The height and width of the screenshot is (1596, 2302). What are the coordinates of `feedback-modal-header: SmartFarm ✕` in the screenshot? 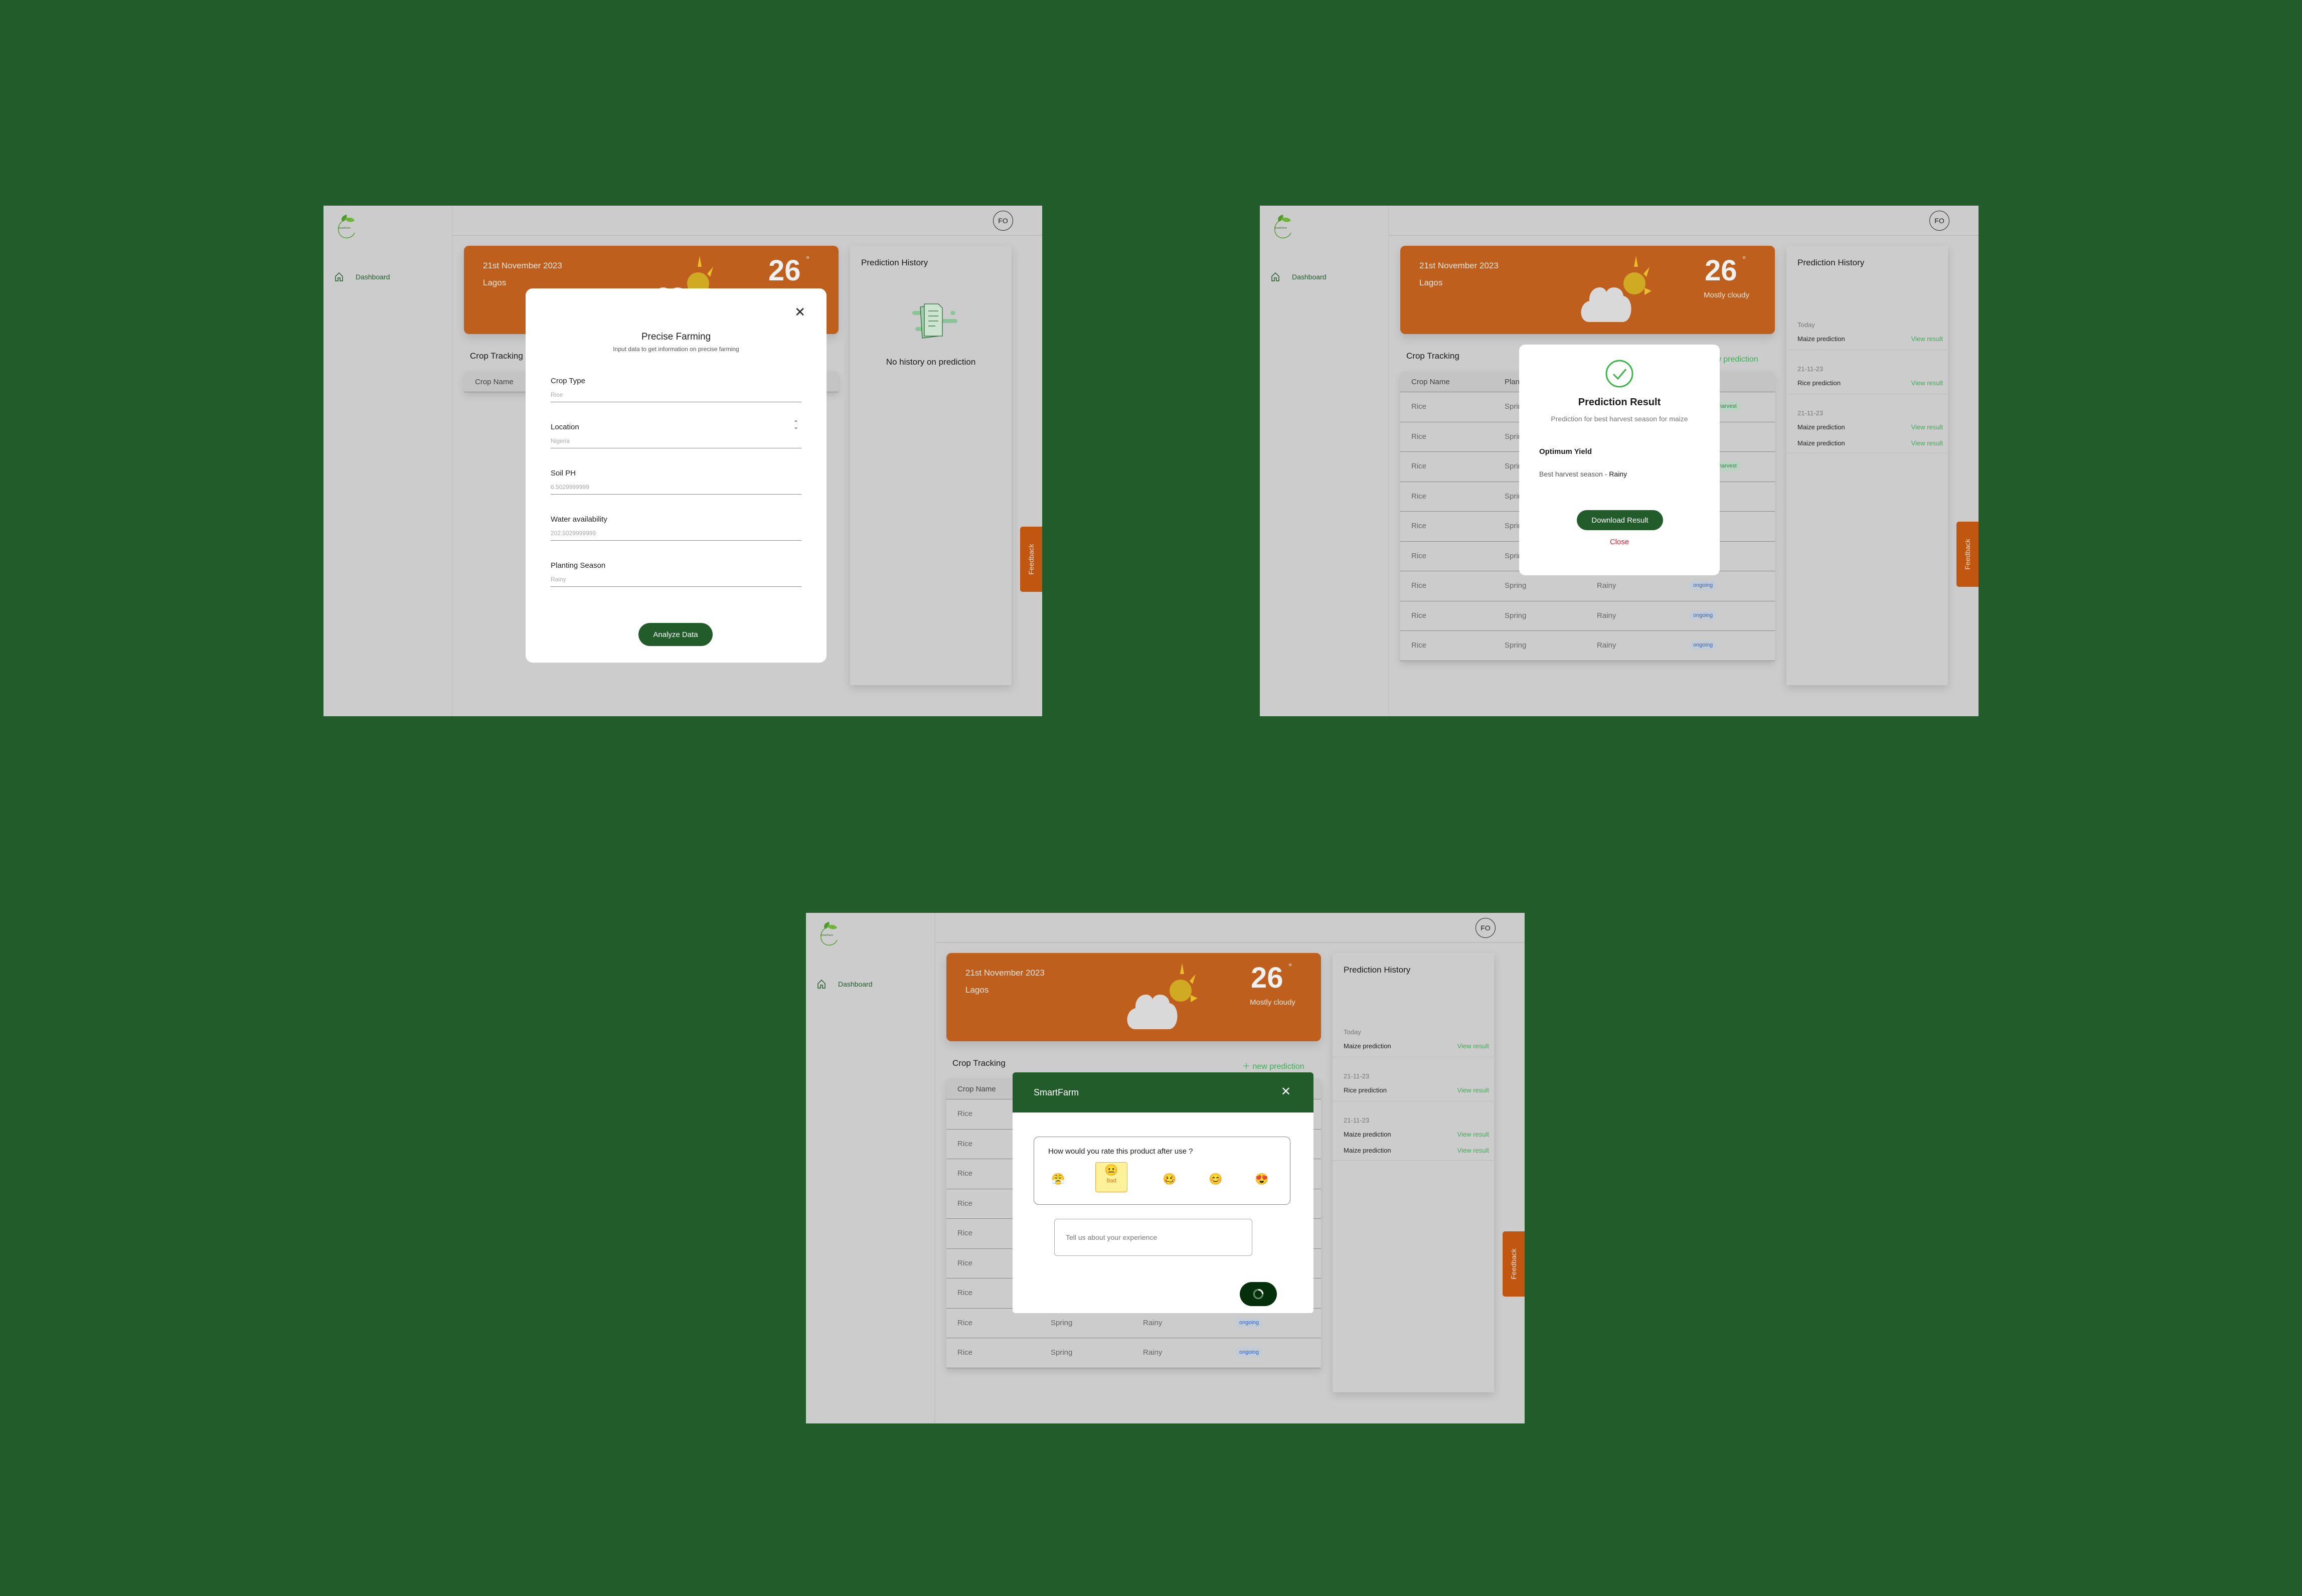 It's located at (1163, 1092).